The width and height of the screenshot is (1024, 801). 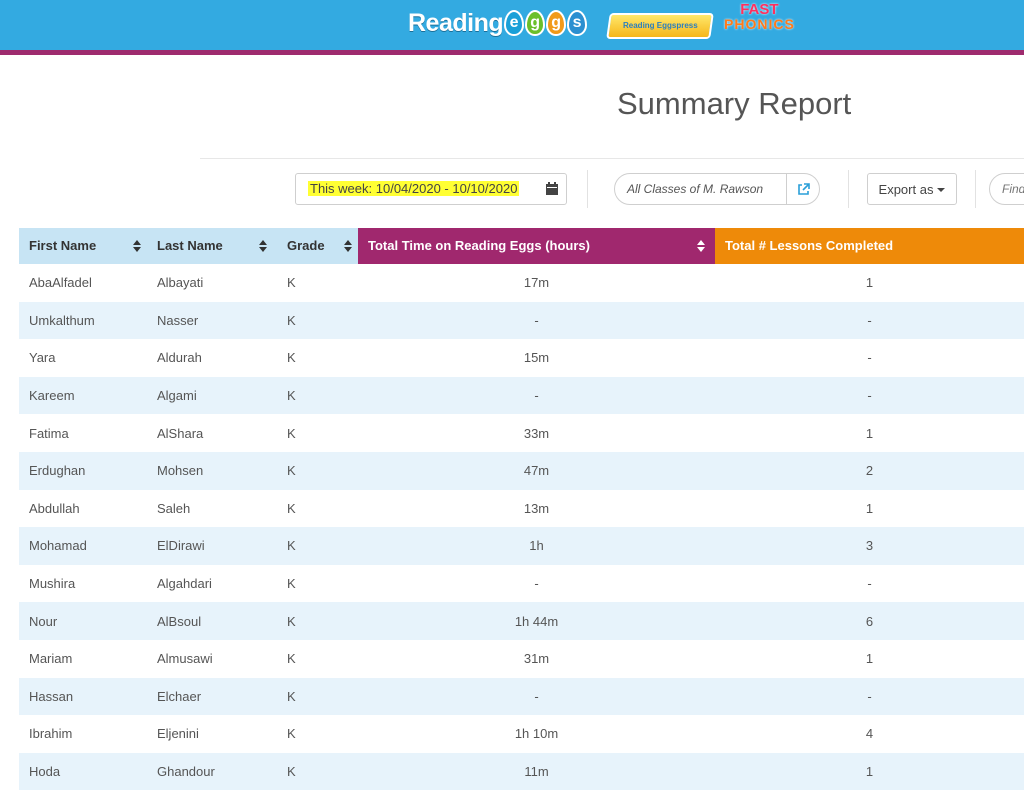 I want to click on column-header-total-time: Total Time on Reading Eggs (hours), so click(x=536, y=246).